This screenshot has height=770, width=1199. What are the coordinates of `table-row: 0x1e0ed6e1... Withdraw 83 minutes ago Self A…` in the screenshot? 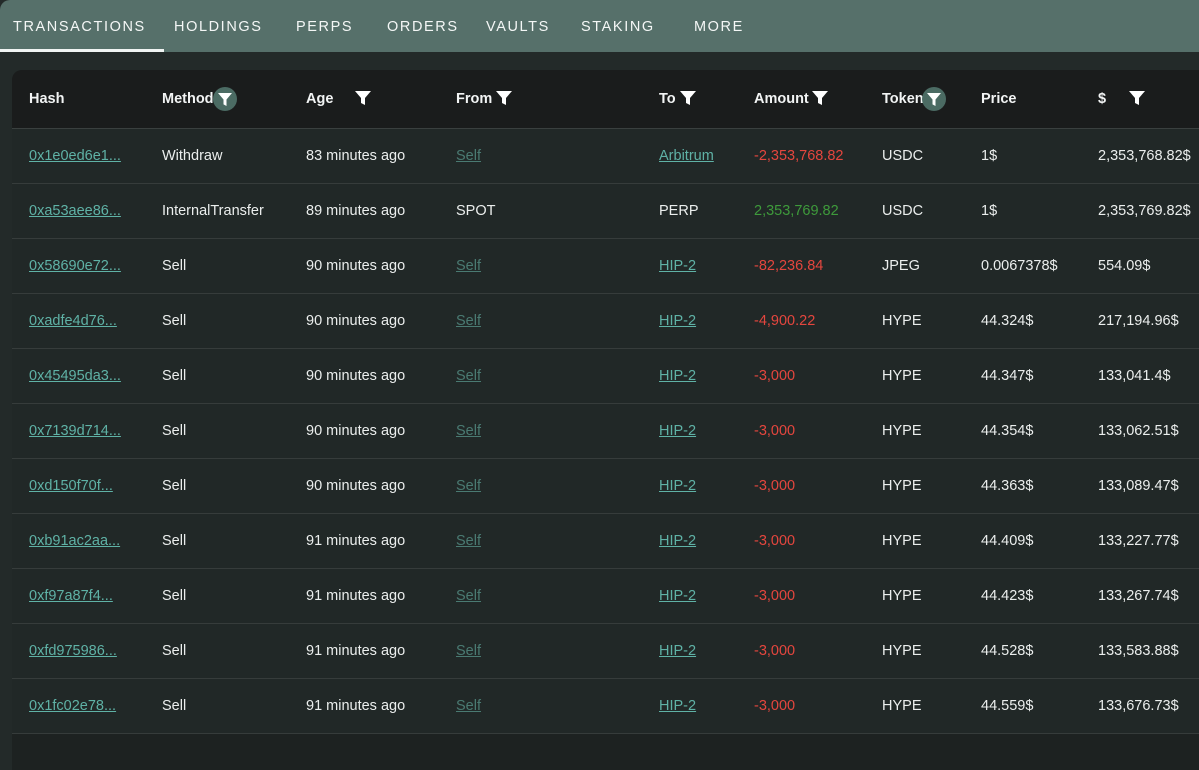 It's located at (605, 156).